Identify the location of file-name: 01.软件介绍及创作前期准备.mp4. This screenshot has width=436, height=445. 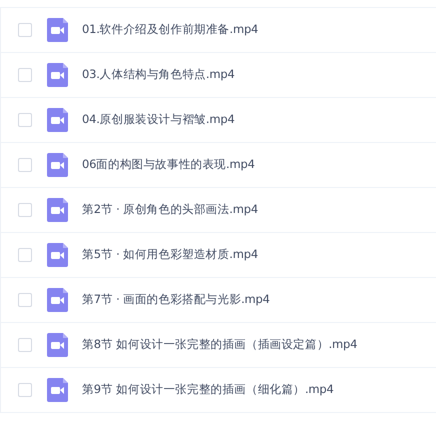
(170, 30).